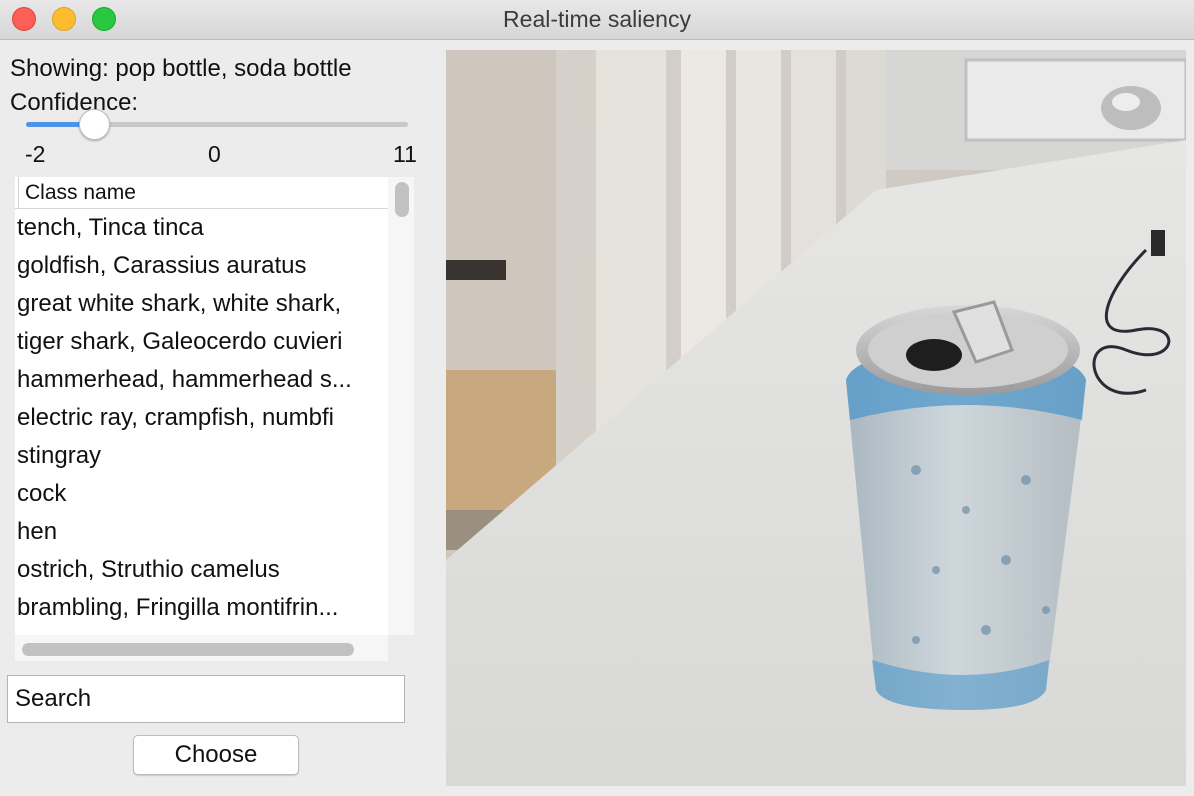 Image resolution: width=1194 pixels, height=796 pixels. Describe the element at coordinates (401, 406) in the screenshot. I see `list-vertical-scrollbar` at that location.